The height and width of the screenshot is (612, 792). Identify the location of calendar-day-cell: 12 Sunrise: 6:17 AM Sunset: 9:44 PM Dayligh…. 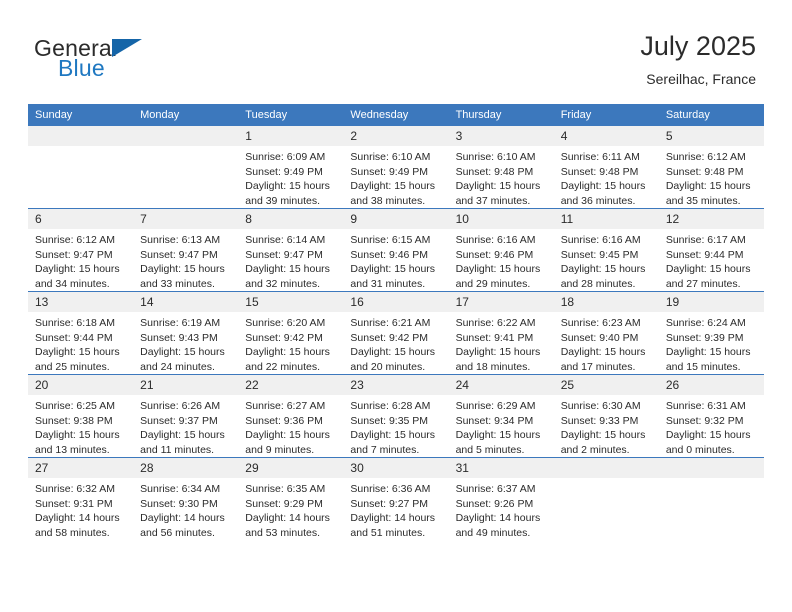
(711, 250).